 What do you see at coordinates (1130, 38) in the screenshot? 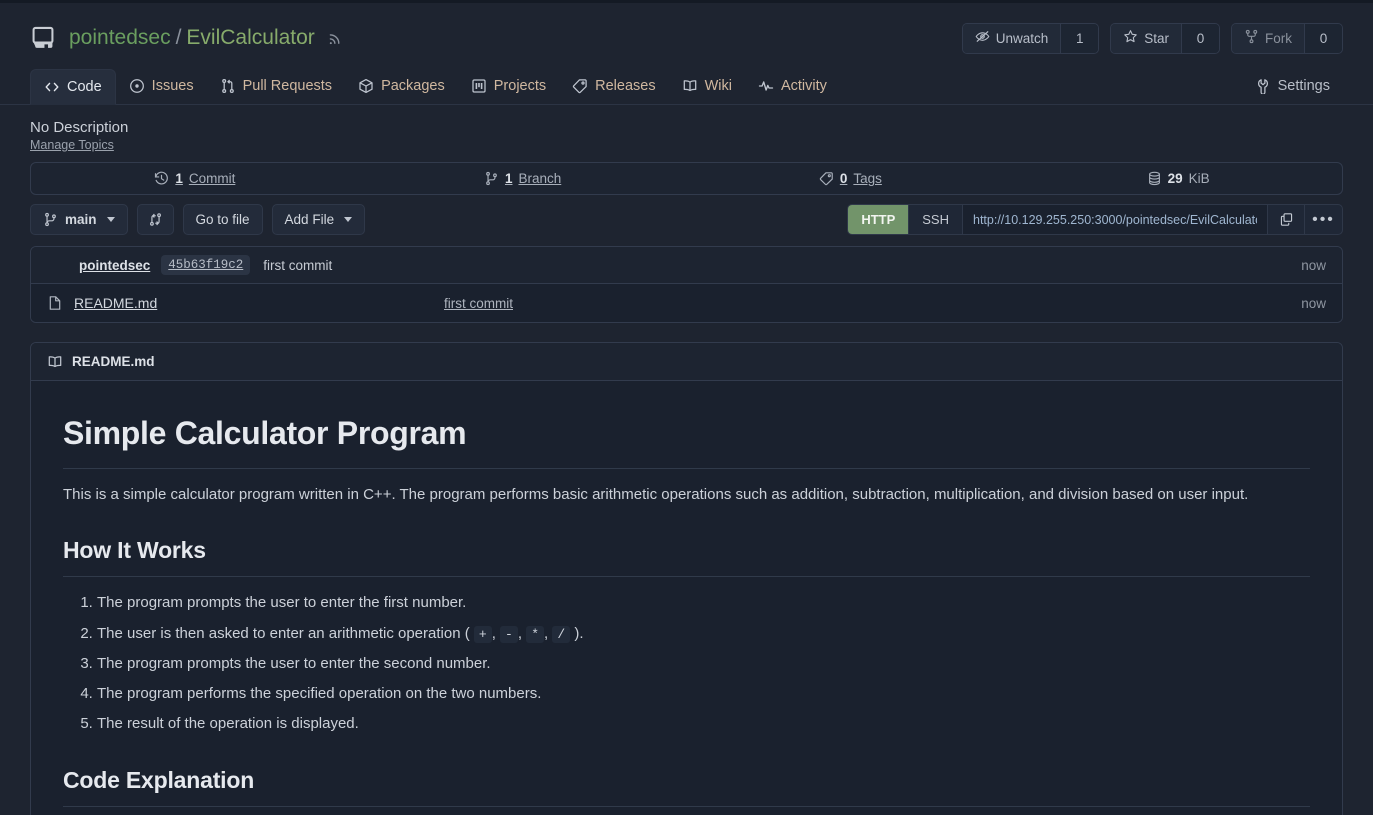
I see `star-icon` at bounding box center [1130, 38].